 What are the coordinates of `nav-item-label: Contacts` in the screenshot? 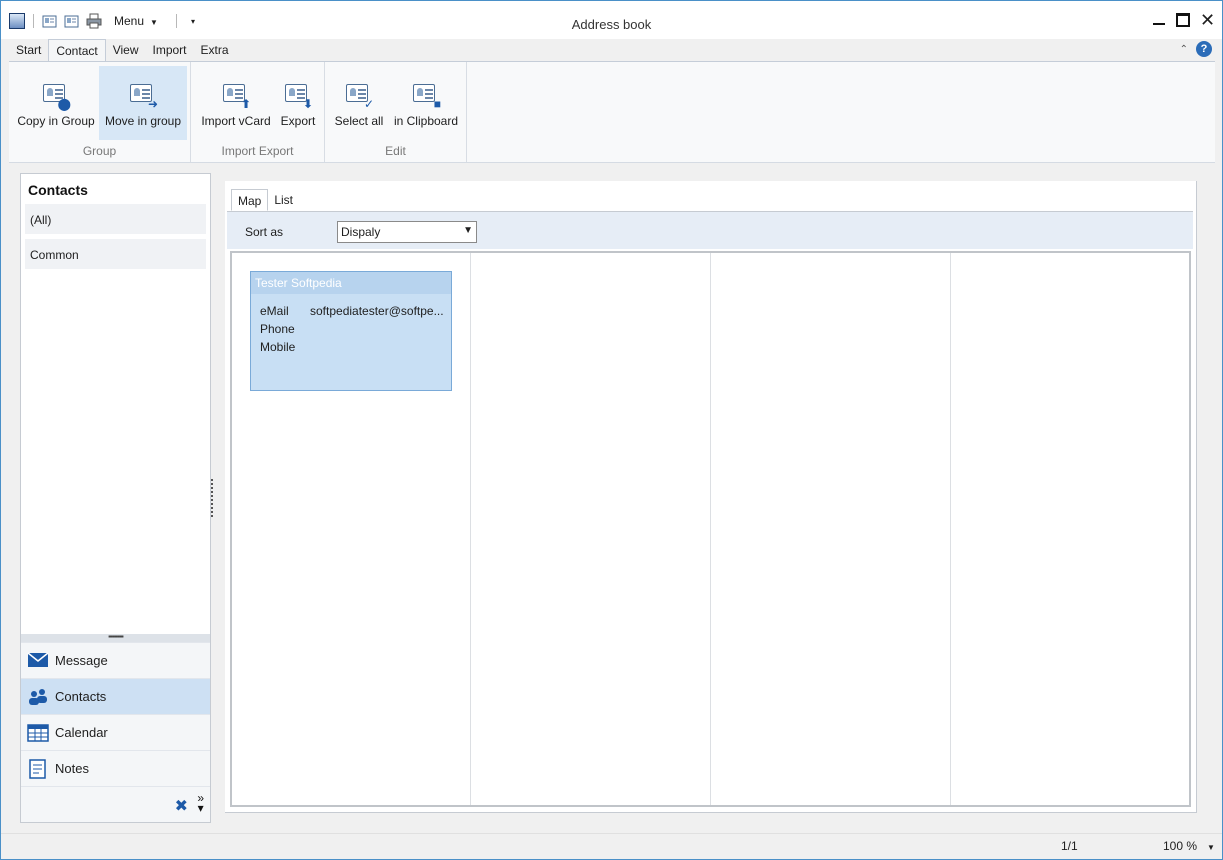 It's located at (81, 696).